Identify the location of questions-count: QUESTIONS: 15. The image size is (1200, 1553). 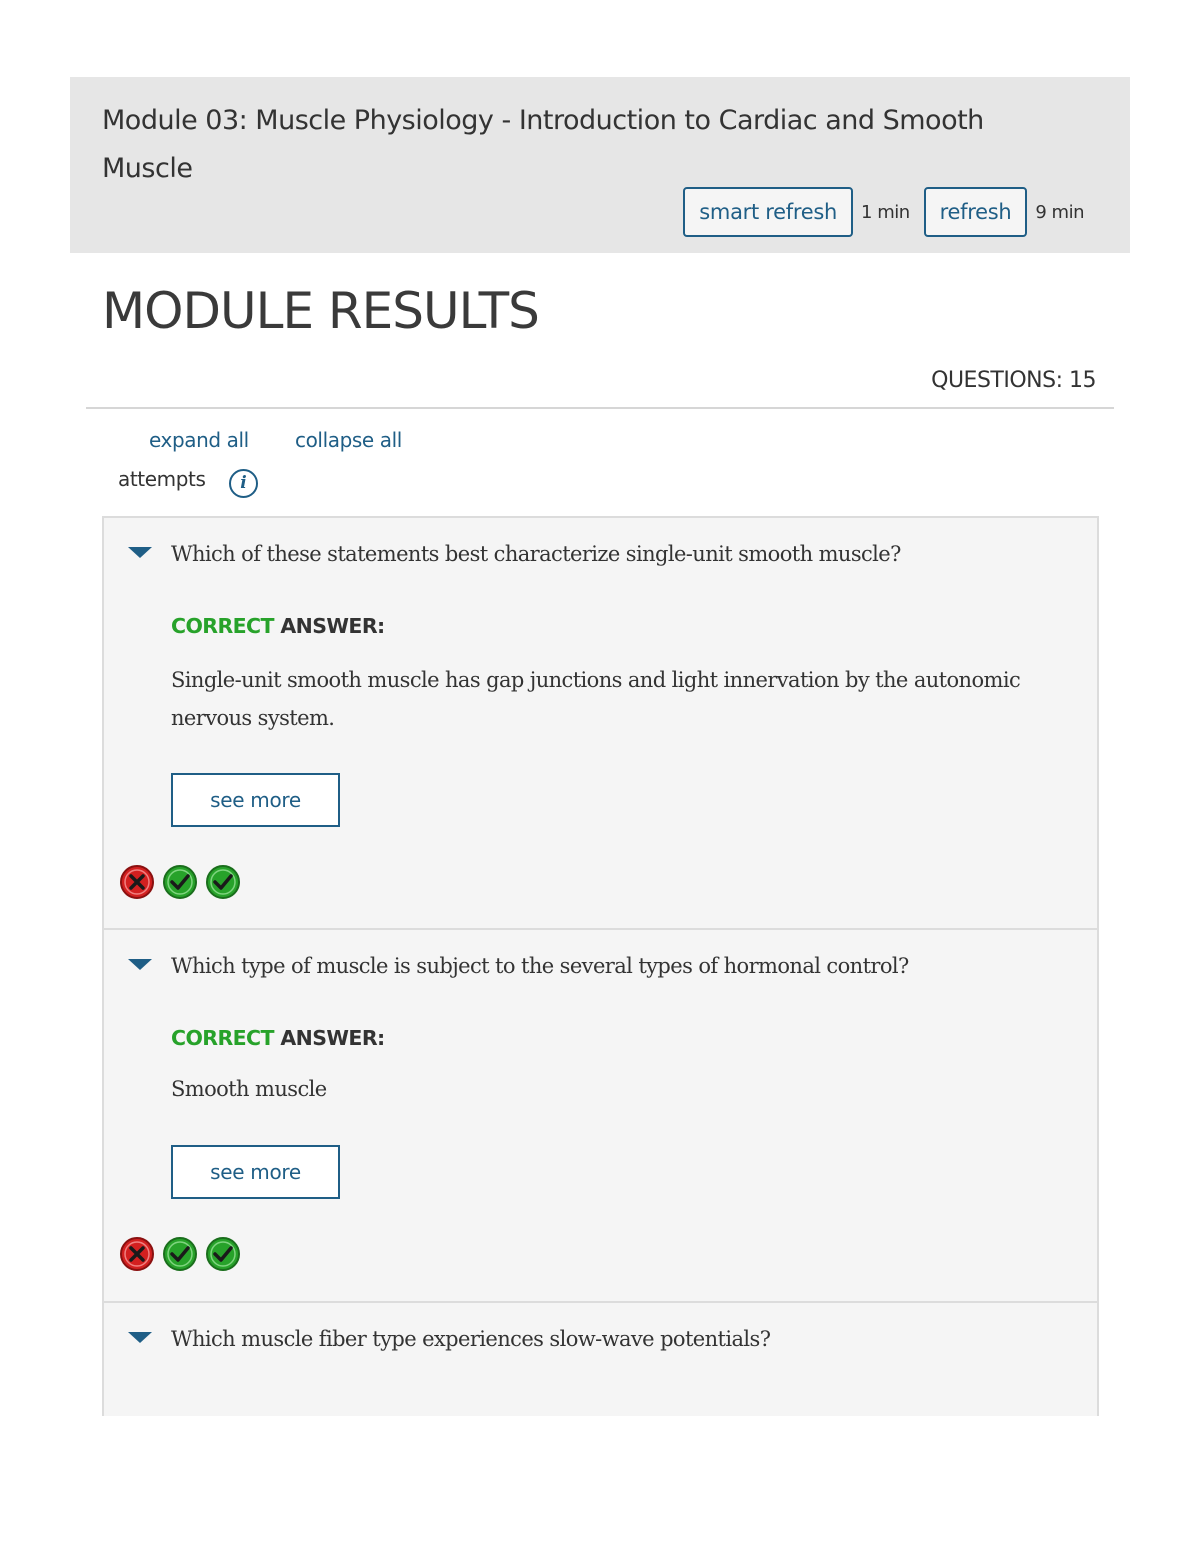
(1013, 380).